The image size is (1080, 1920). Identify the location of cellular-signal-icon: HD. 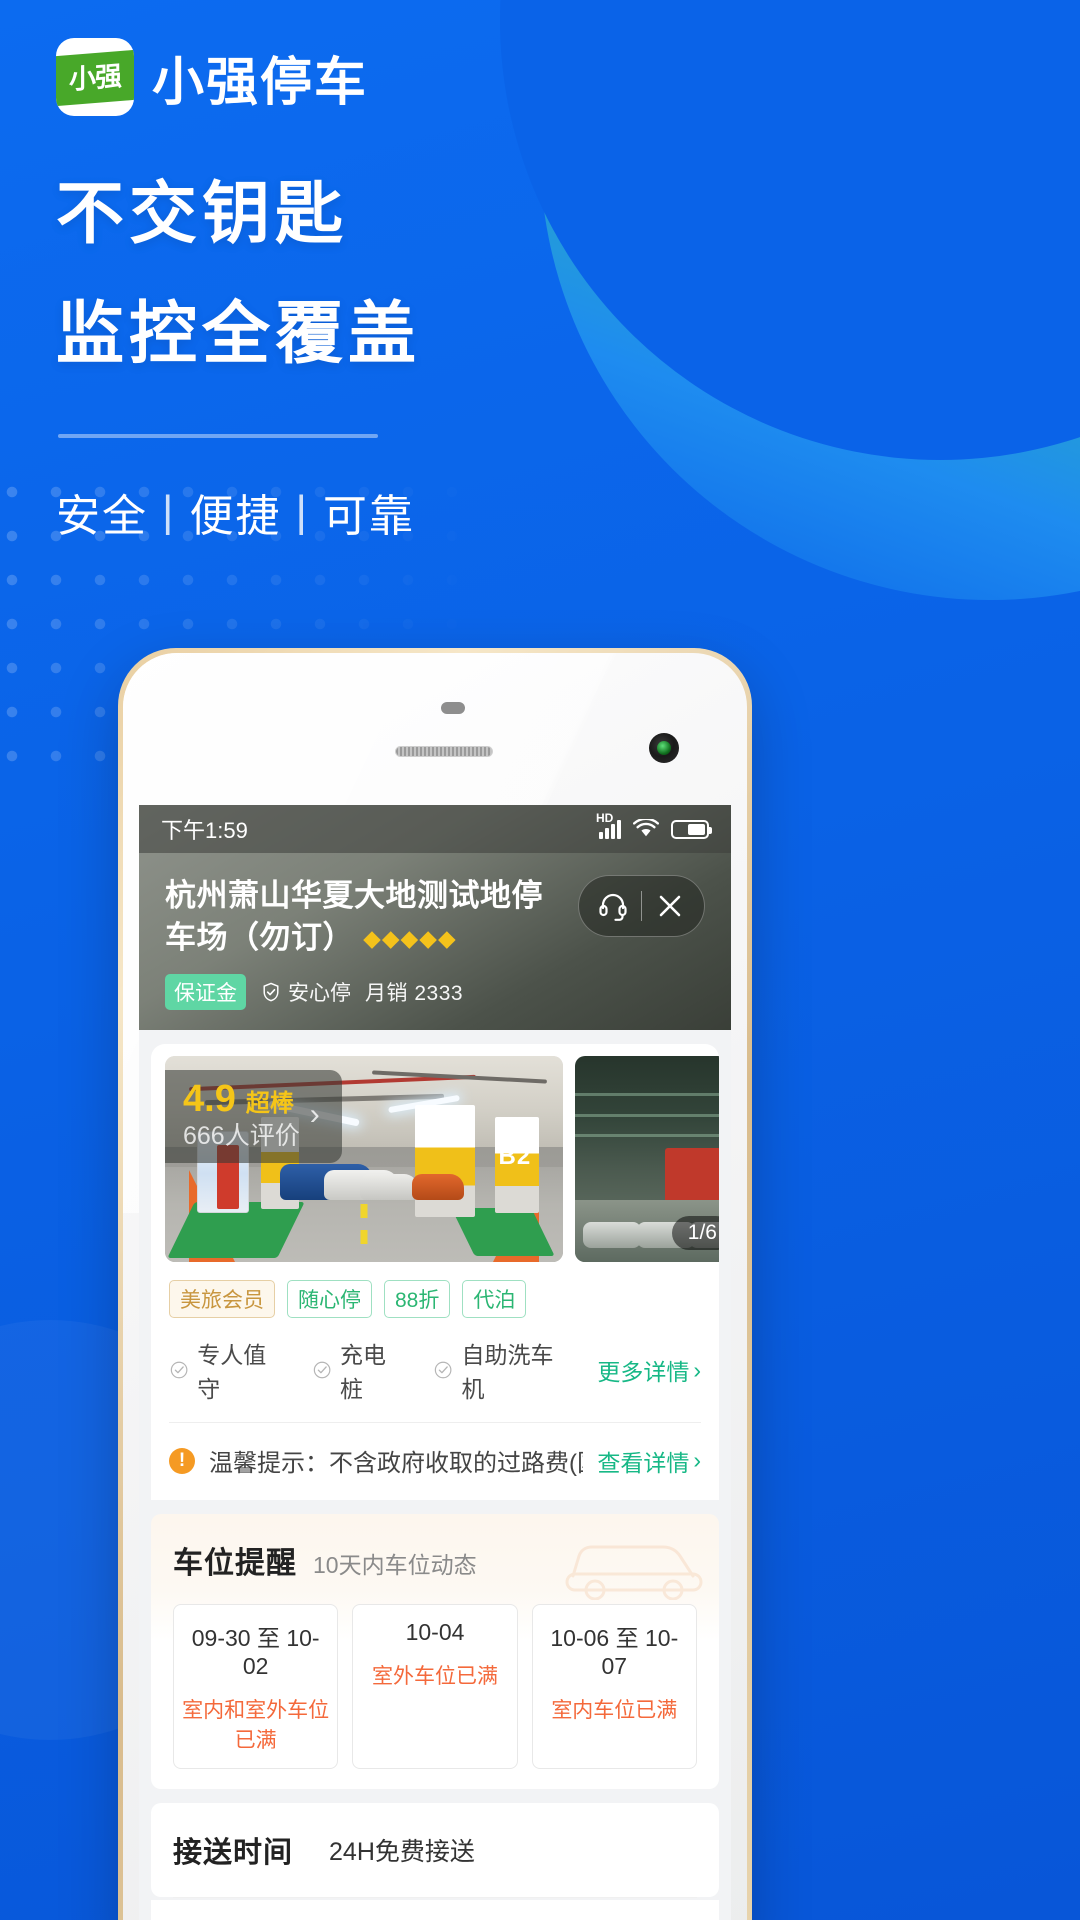
(608, 825).